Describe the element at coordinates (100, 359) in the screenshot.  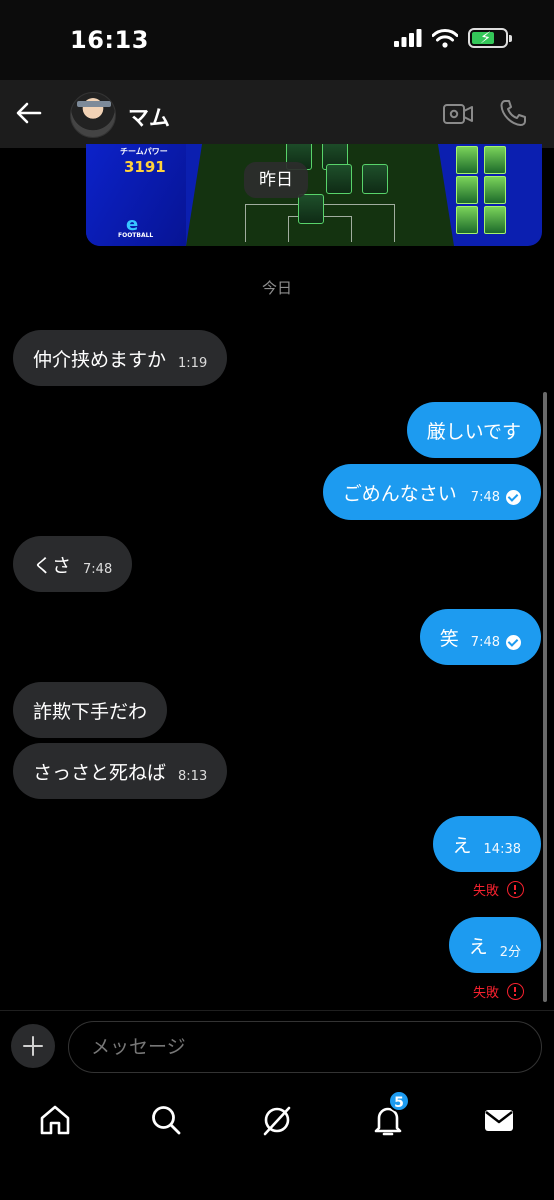
I see `message-text: 仲介挟めますか` at that location.